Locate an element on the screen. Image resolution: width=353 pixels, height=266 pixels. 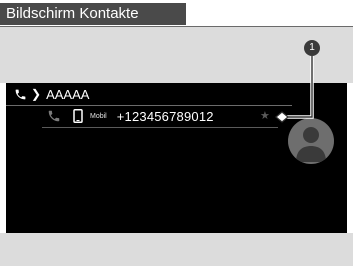
callout-marker: 1 is located at coordinates (312, 48).